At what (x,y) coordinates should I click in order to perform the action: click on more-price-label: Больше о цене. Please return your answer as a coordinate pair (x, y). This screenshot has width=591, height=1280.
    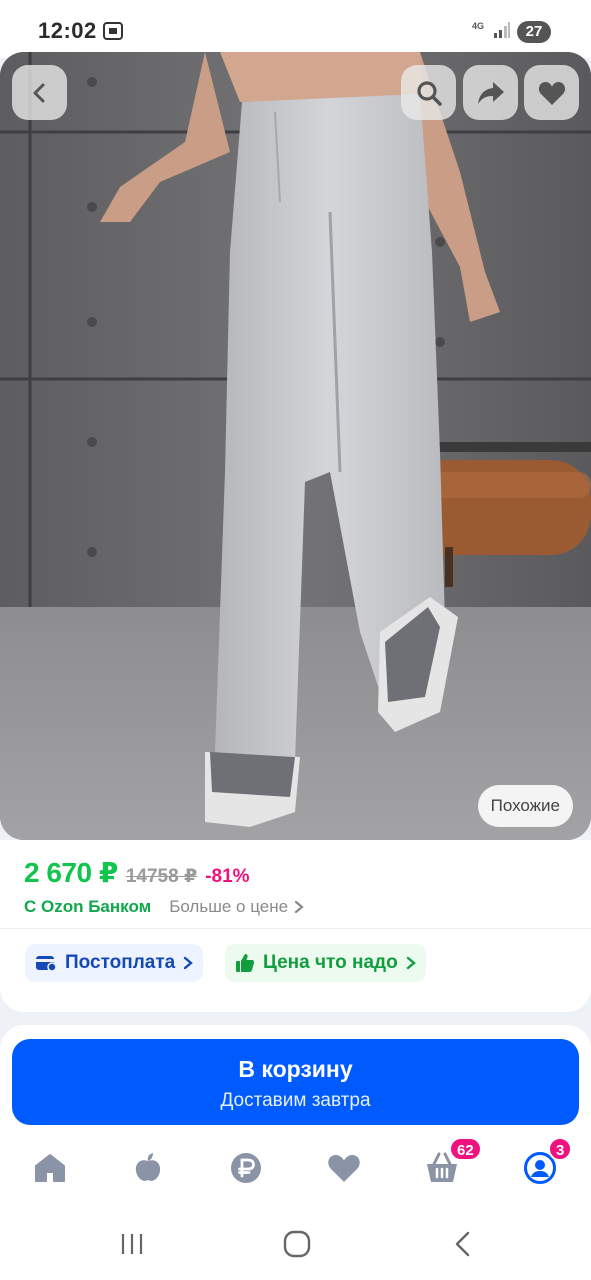
    Looking at the image, I should click on (229, 906).